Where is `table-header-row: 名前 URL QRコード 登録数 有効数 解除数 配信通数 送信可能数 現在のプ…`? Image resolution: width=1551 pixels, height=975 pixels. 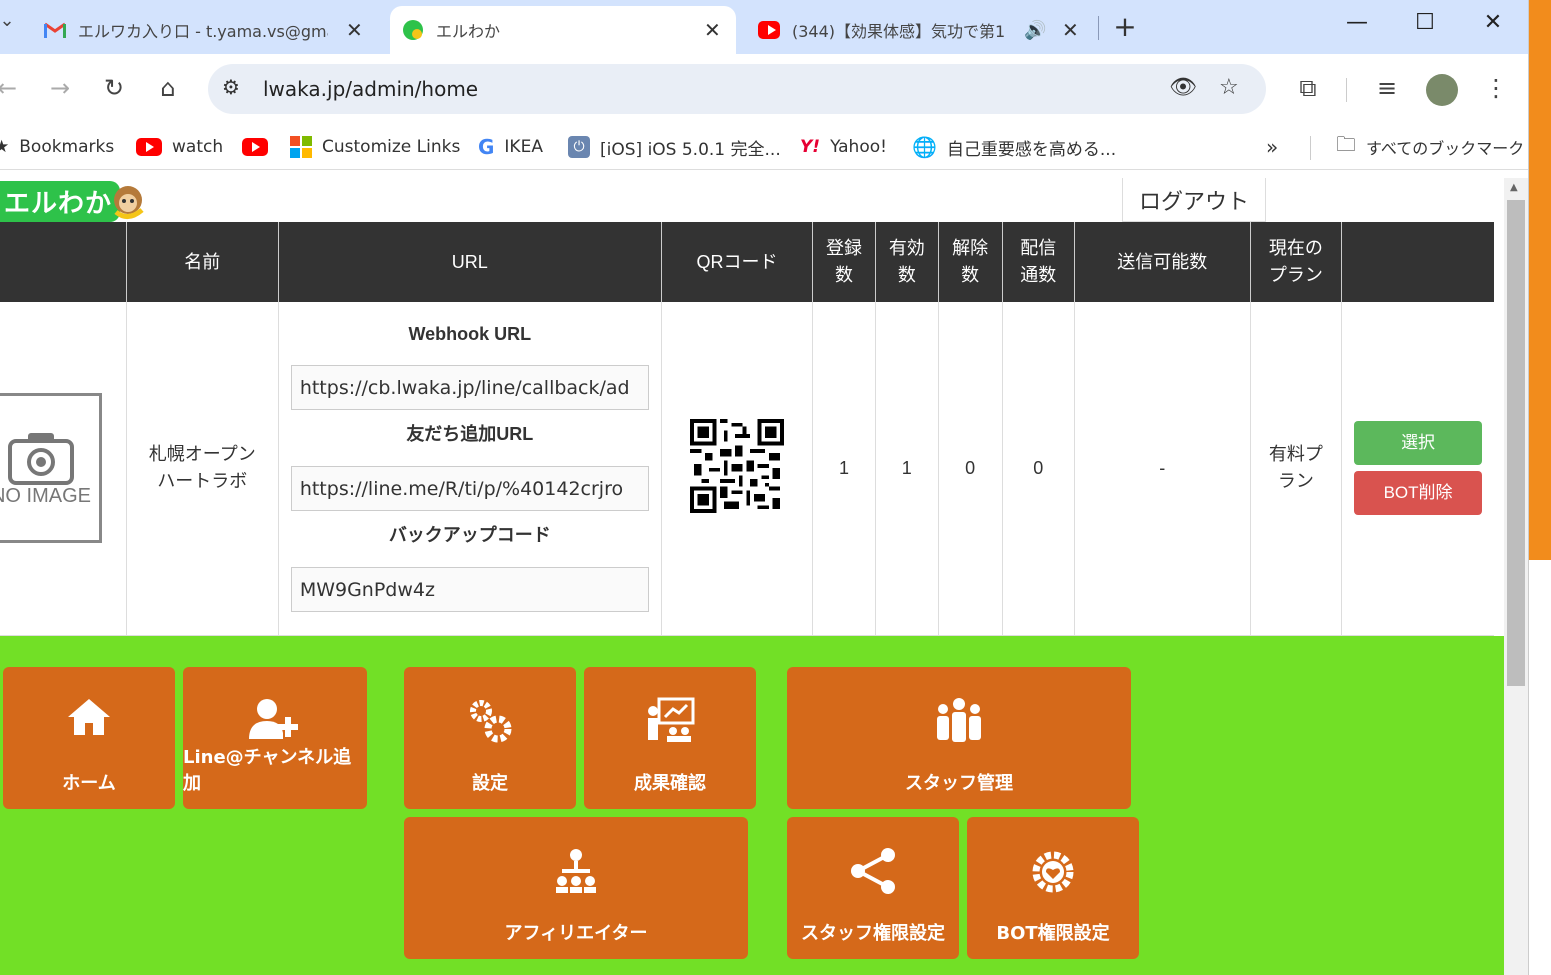 table-header-row: 名前 URL QRコード 登録数 有効数 解除数 配信通数 送信可能数 現在のプ… is located at coordinates (747, 262).